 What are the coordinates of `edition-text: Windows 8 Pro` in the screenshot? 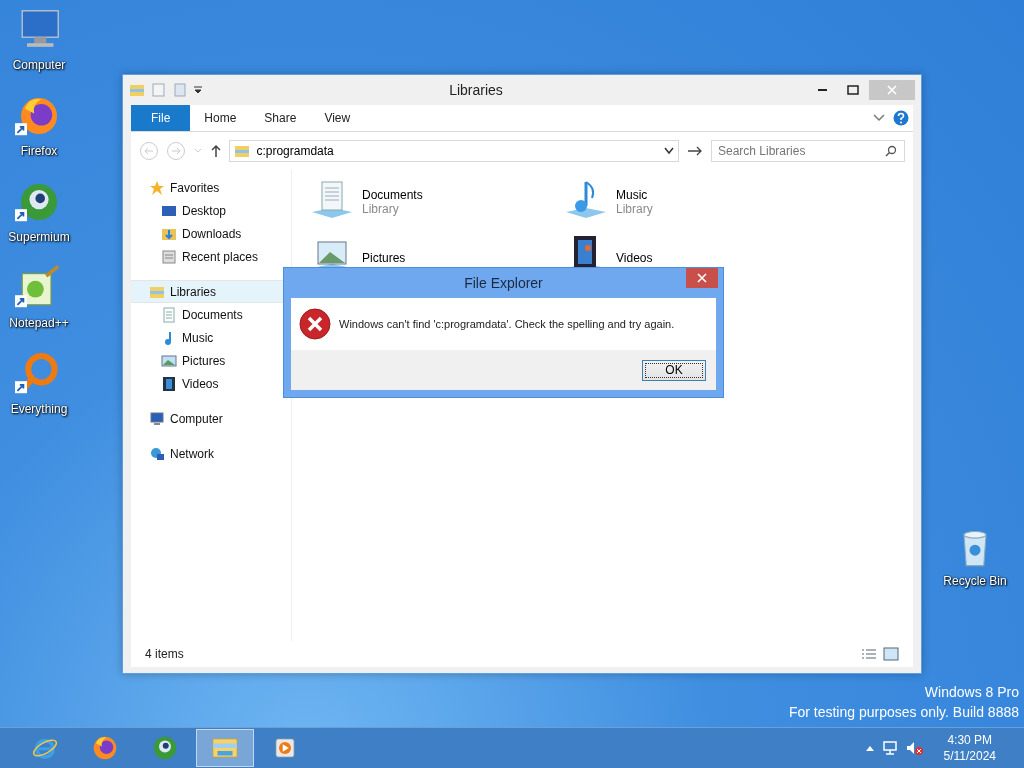 It's located at (971, 692).